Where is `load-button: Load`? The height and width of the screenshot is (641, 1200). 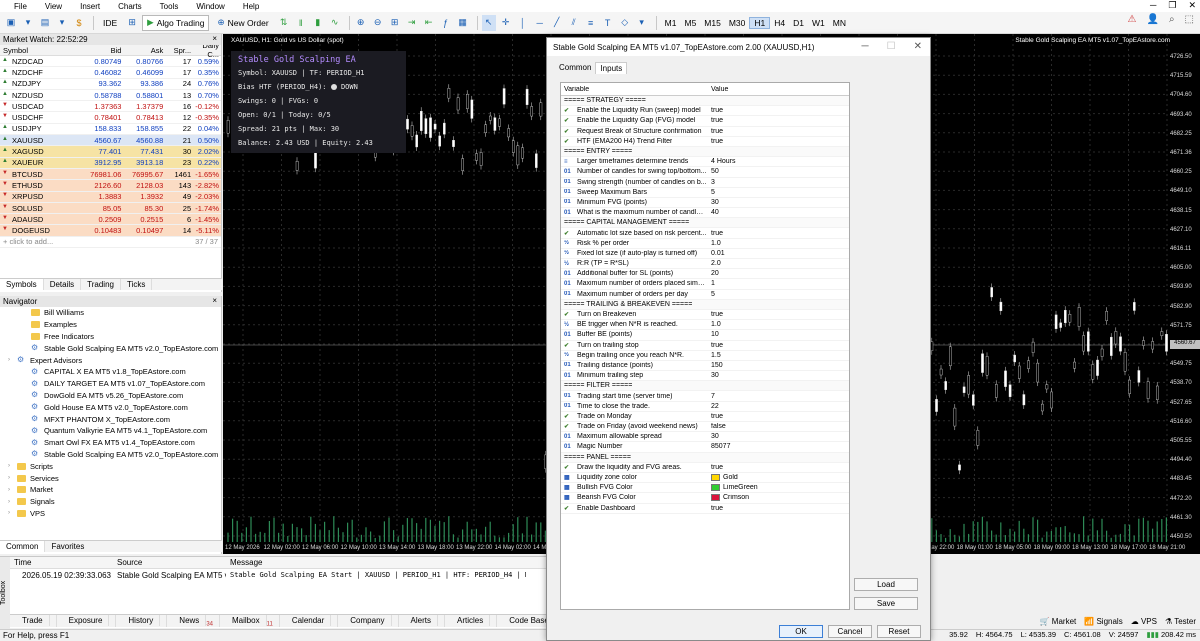
load-button: Load is located at coordinates (886, 584).